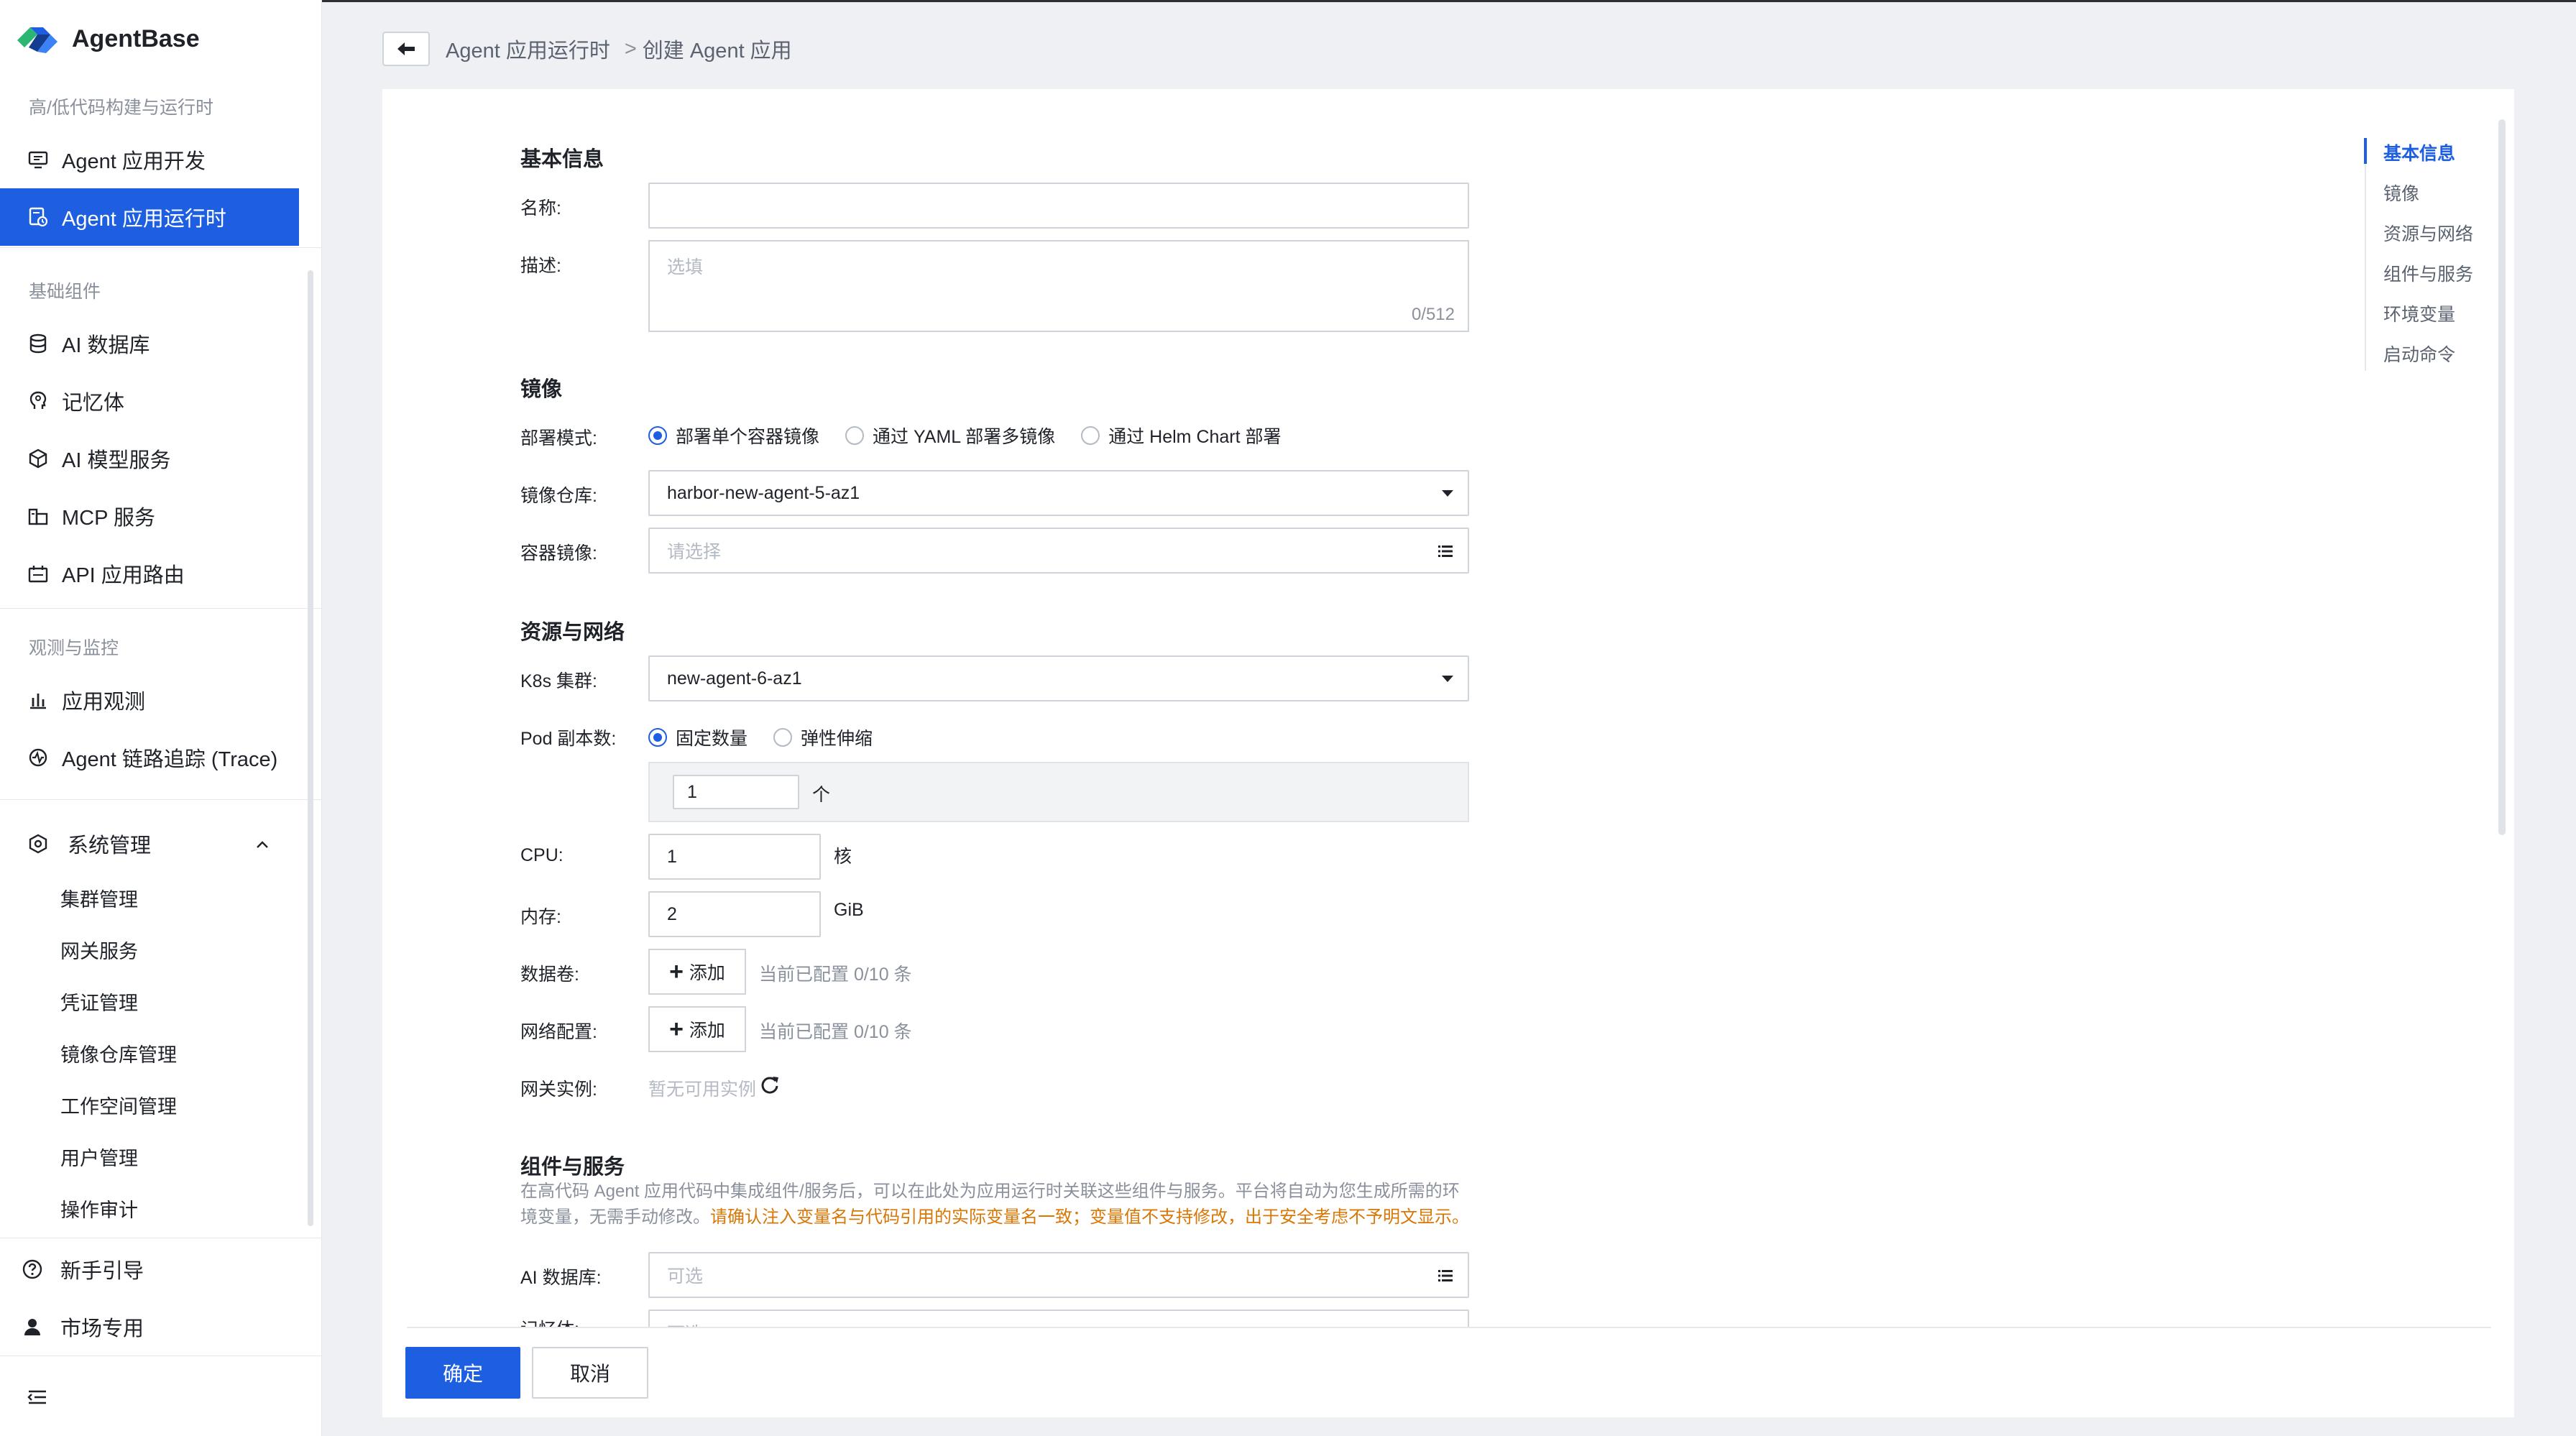 Image resolution: width=2576 pixels, height=1436 pixels. I want to click on deploy-mode-single: 部署单个容器镜像, so click(733, 436).